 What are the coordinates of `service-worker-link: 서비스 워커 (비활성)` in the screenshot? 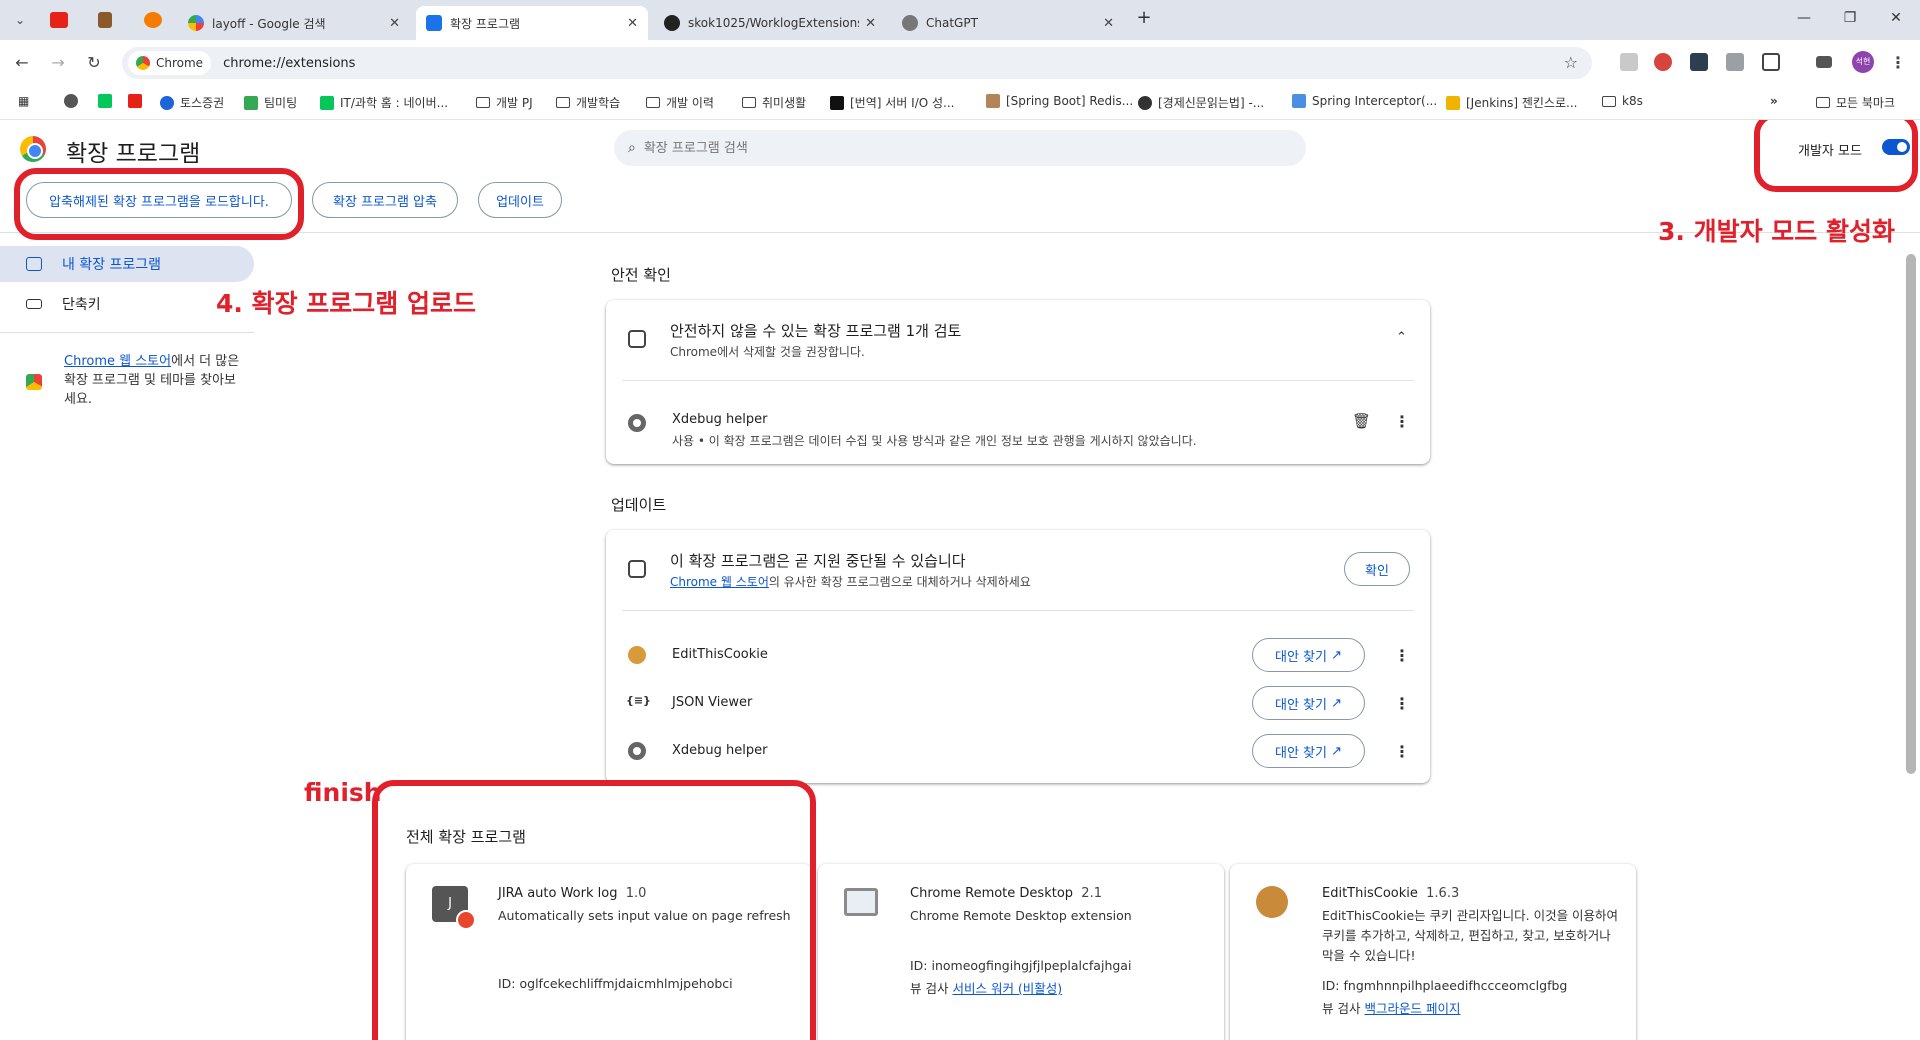 It's located at (1007, 988).